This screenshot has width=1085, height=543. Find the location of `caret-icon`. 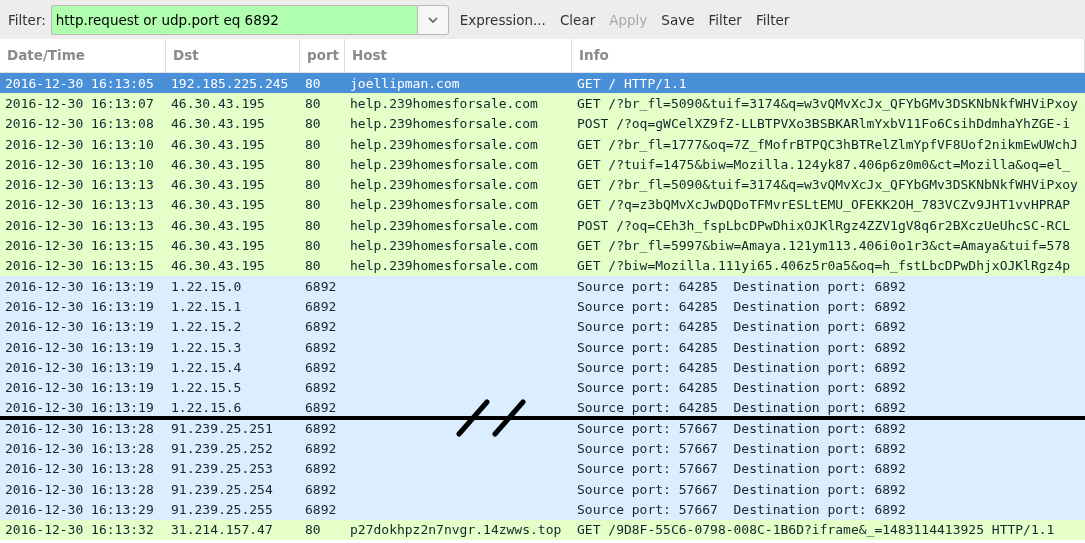

caret-icon is located at coordinates (432, 19).